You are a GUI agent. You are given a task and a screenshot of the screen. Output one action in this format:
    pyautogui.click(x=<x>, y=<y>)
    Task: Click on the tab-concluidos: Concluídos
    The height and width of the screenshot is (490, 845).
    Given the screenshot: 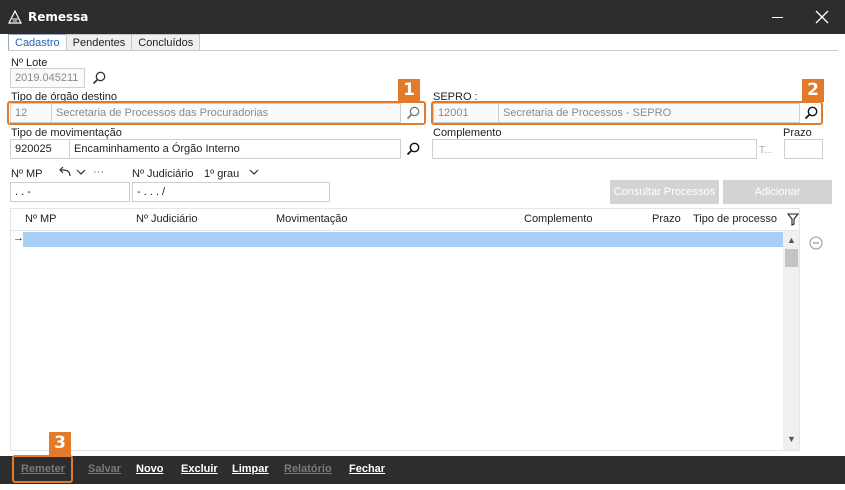 What is the action you would take?
    pyautogui.click(x=166, y=42)
    